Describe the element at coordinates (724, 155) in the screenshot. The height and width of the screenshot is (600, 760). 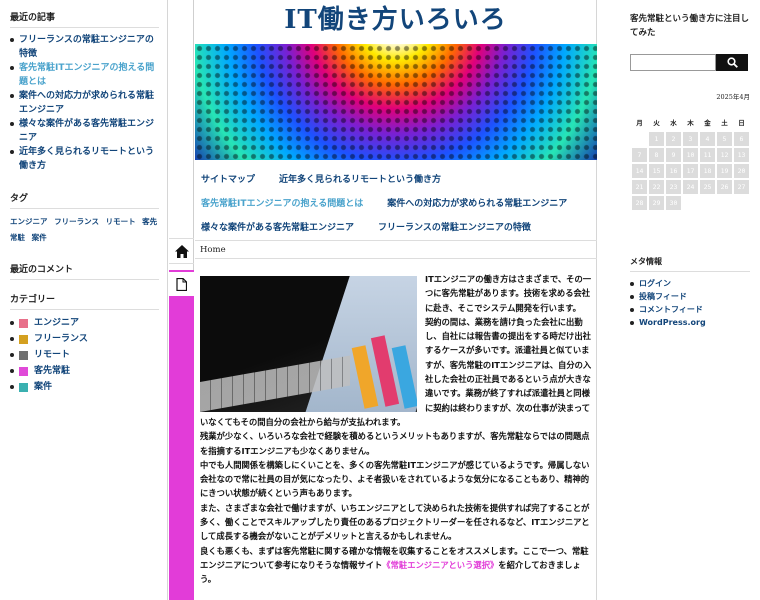
I see `calendar-day: 12` at that location.